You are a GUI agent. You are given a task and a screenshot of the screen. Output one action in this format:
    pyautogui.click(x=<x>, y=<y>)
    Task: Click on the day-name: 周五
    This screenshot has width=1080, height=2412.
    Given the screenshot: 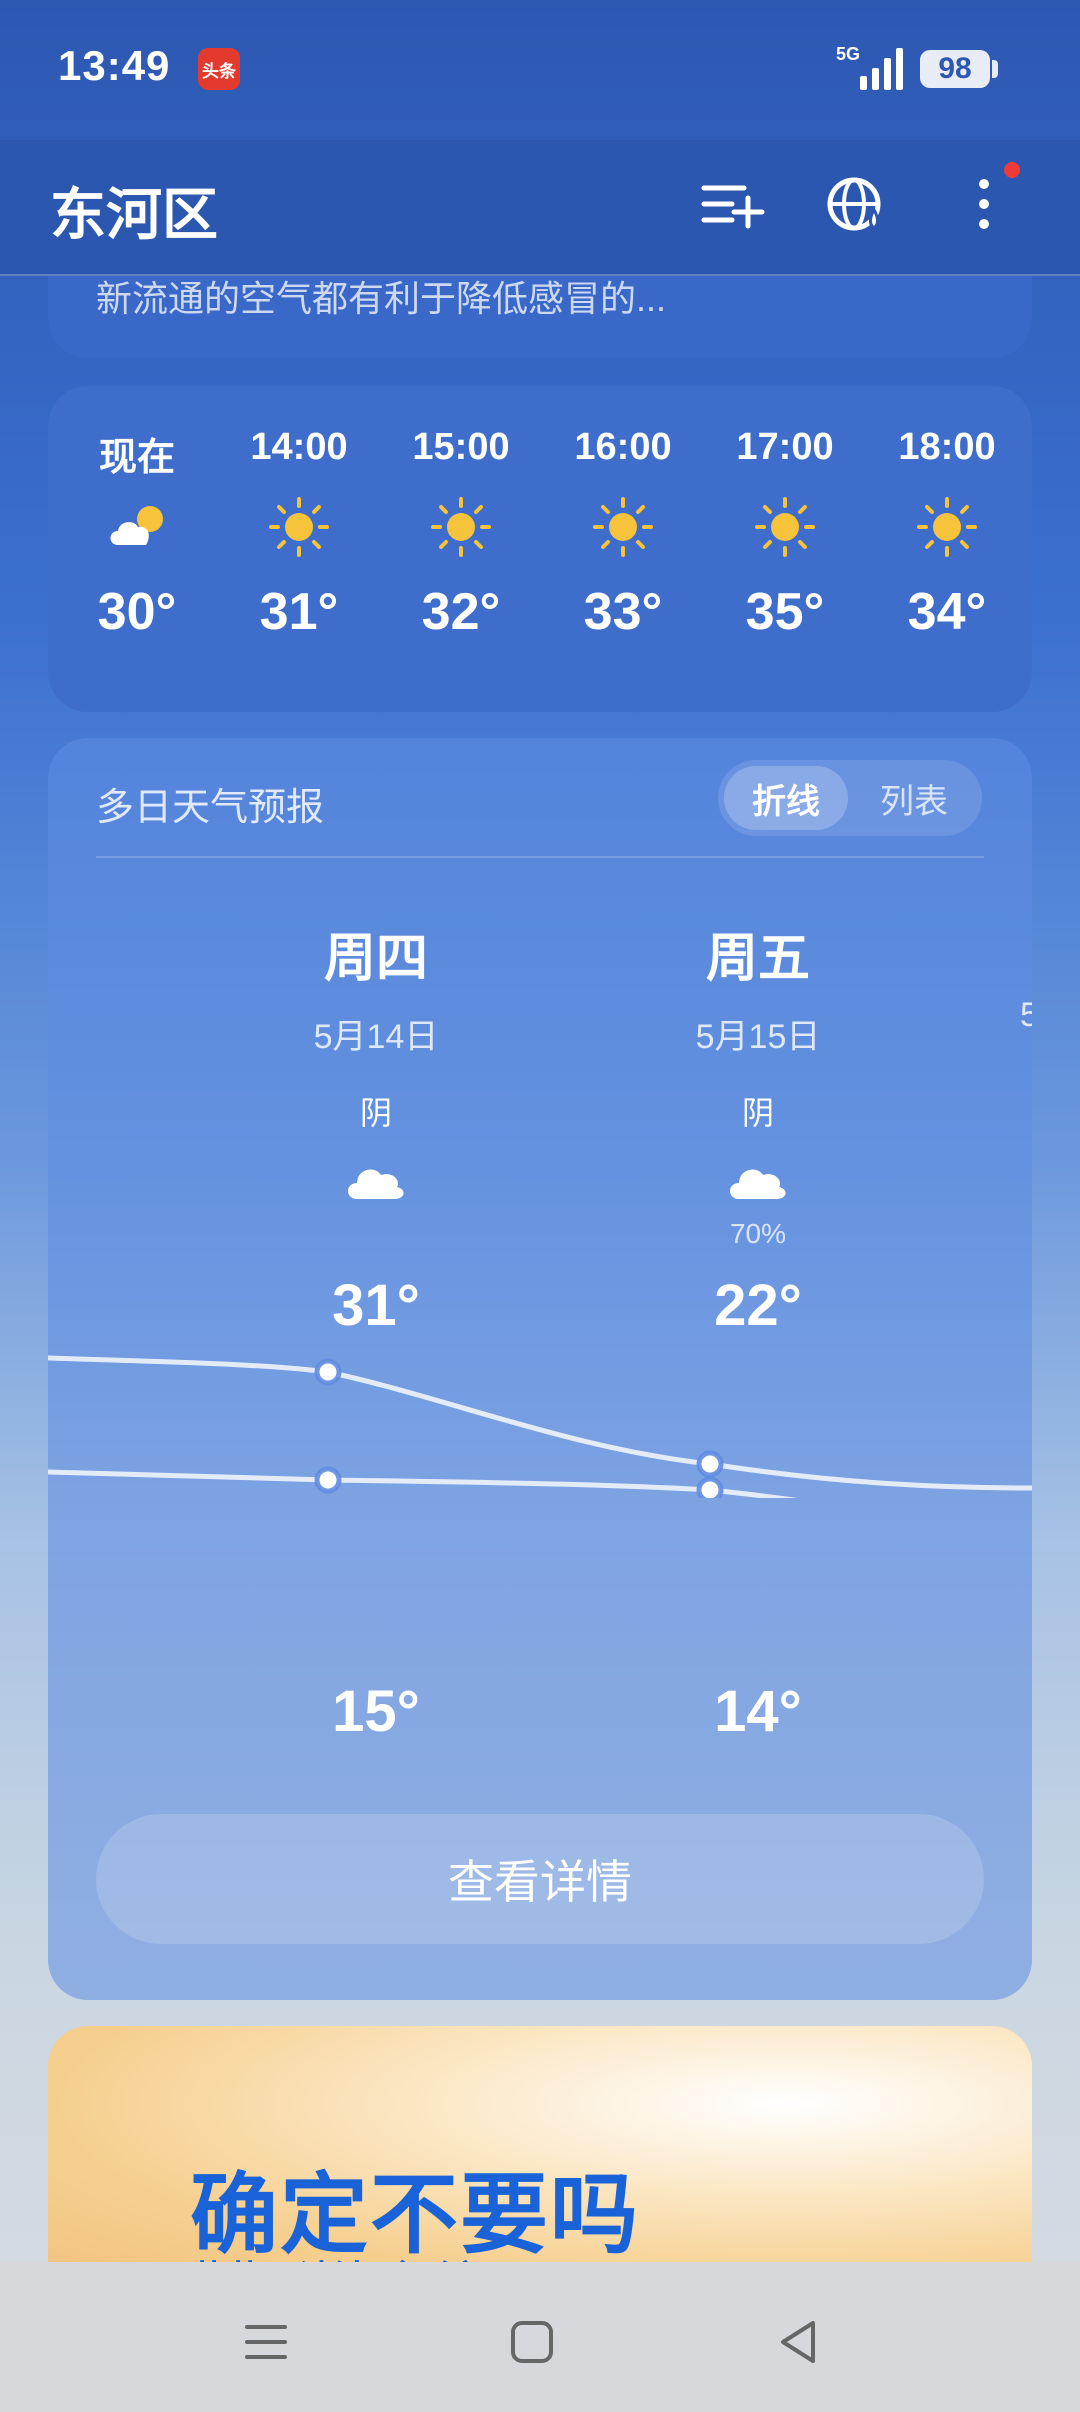 What is the action you would take?
    pyautogui.click(x=757, y=959)
    